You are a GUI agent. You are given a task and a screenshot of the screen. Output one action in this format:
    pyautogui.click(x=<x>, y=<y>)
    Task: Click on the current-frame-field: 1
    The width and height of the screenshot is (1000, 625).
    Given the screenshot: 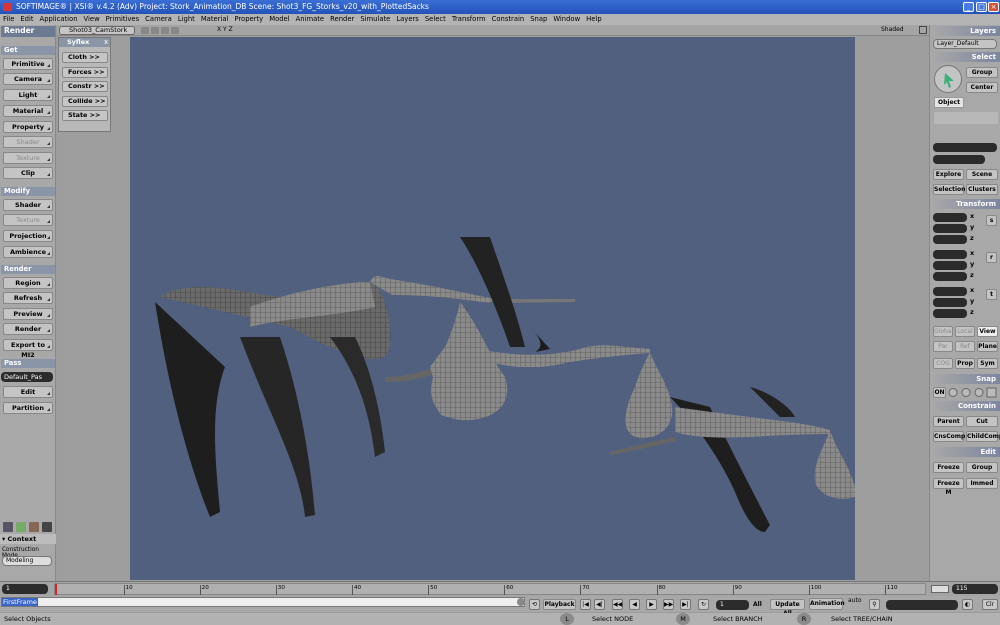 What is the action you would take?
    pyautogui.click(x=732, y=605)
    